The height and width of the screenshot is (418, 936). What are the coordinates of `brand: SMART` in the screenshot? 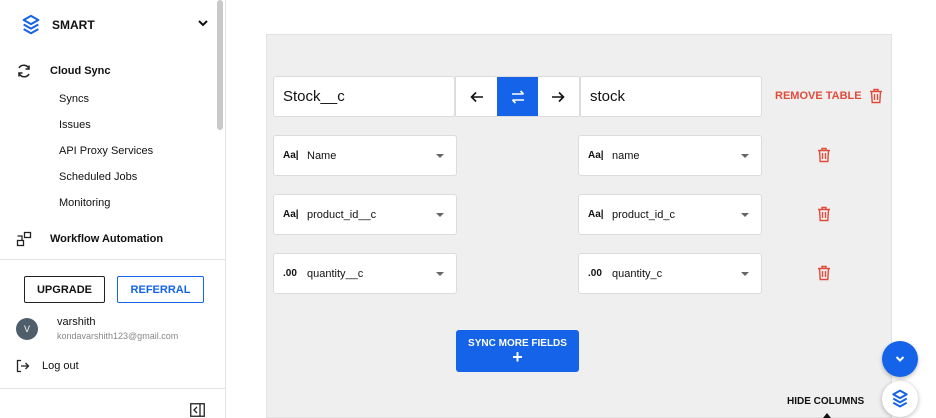 It's located at (57, 25).